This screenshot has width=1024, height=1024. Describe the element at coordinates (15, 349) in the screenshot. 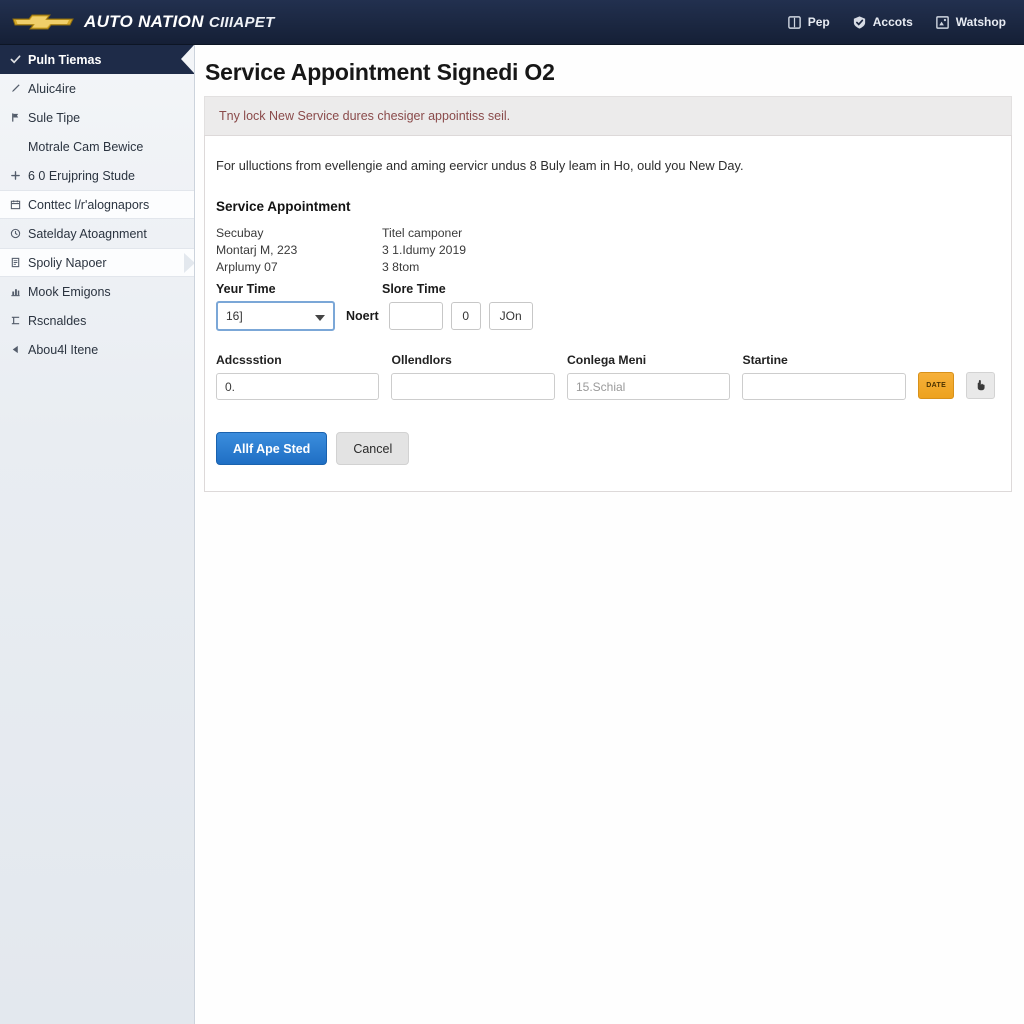

I see `back-arrow-icon` at that location.